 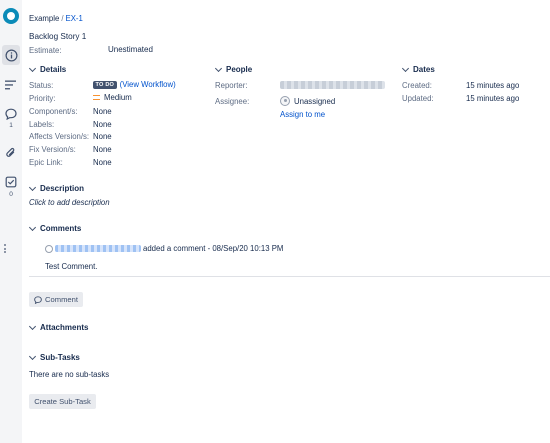 What do you see at coordinates (11, 55) in the screenshot?
I see `info-icon` at bounding box center [11, 55].